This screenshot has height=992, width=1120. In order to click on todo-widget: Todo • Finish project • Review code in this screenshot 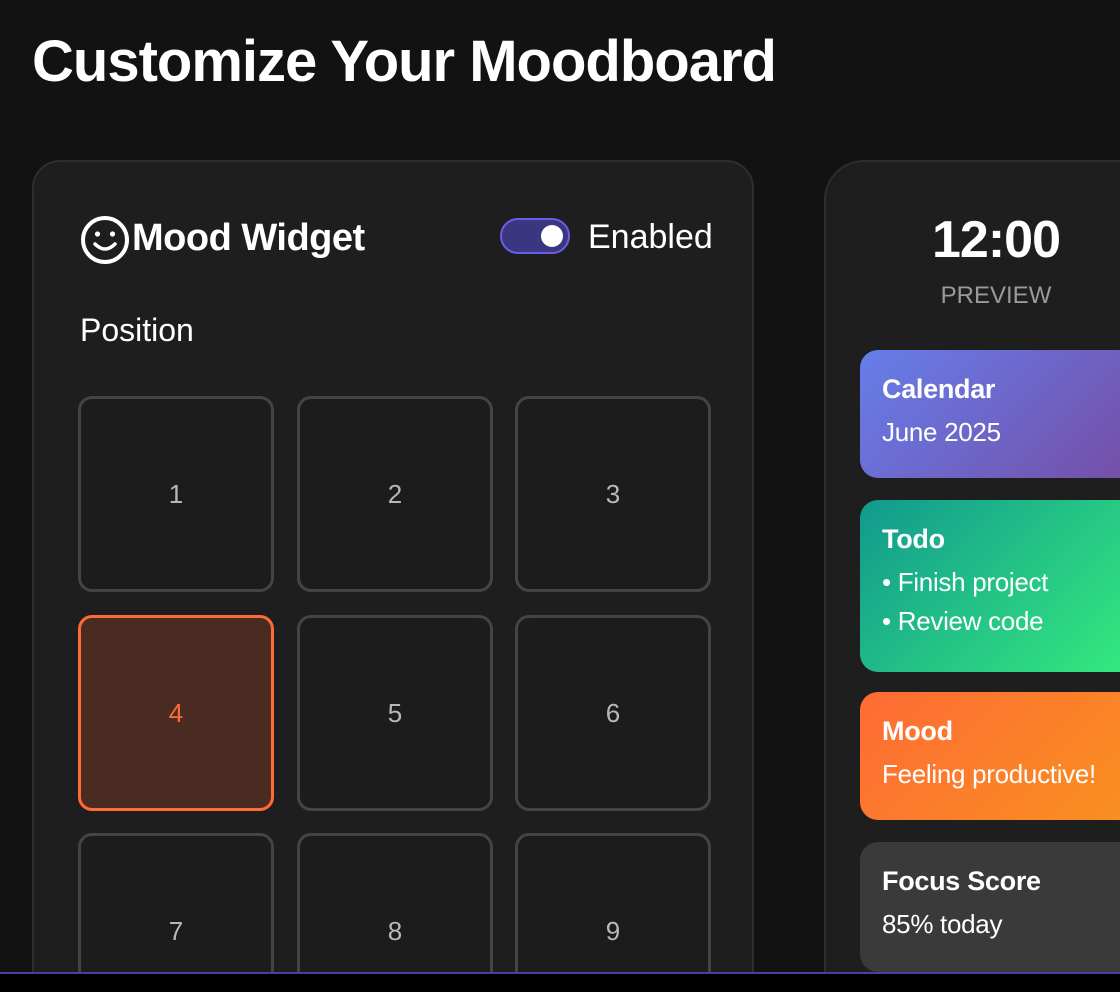, I will do `click(990, 586)`.